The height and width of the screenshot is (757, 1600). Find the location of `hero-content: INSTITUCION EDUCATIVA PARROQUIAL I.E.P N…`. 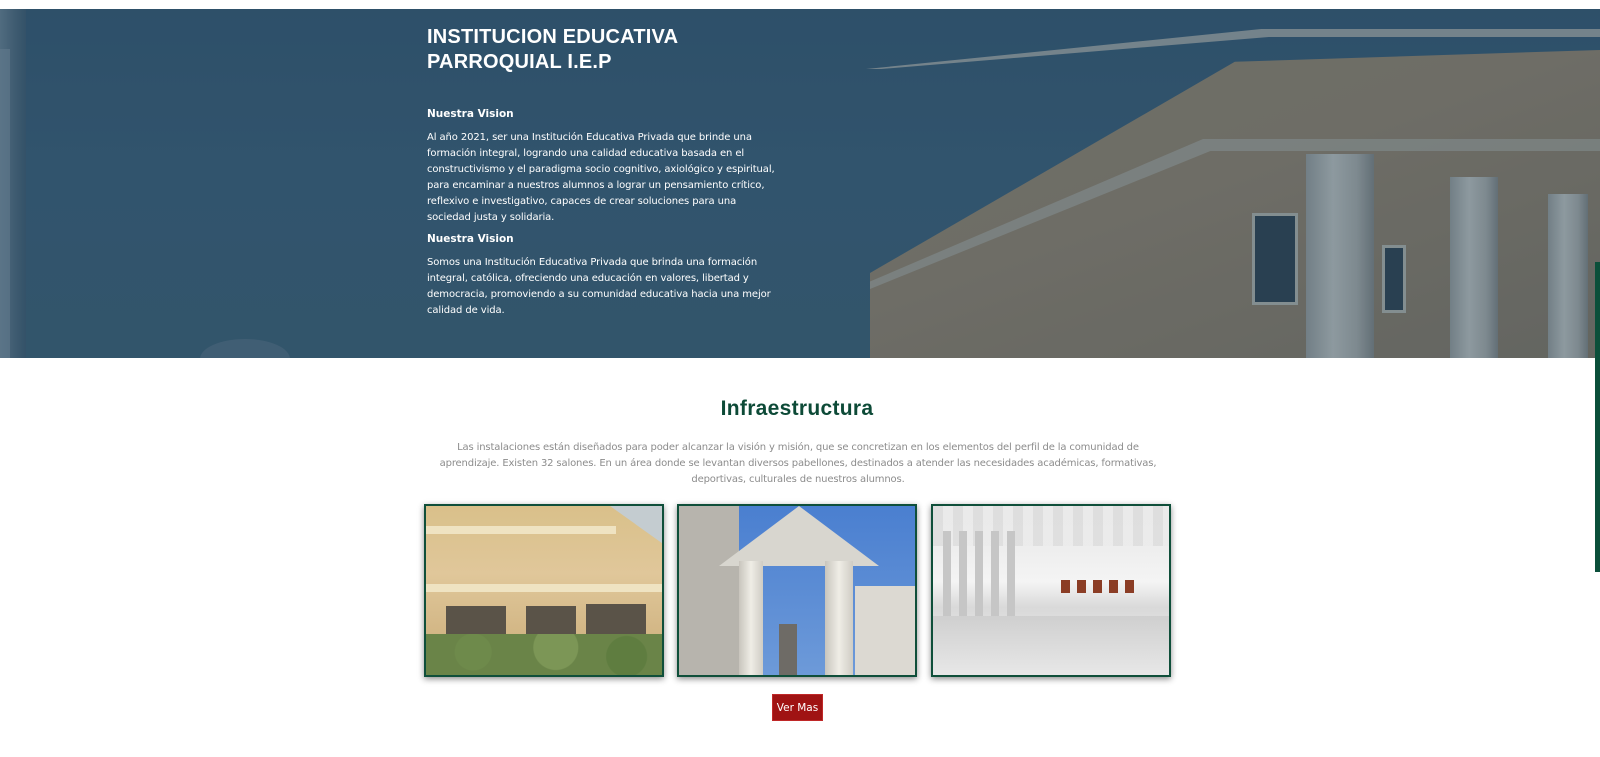

hero-content: INSTITUCION EDUCATIVA PARROQUIAL I.E.P N… is located at coordinates (604, 172).